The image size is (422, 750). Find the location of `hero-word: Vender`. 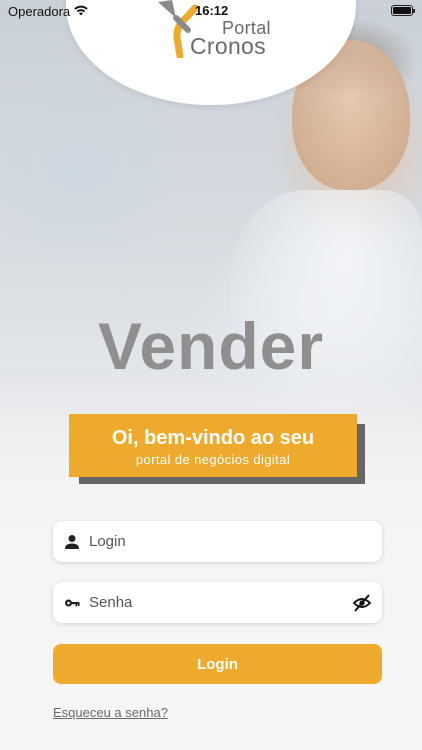

hero-word: Vender is located at coordinates (211, 346).